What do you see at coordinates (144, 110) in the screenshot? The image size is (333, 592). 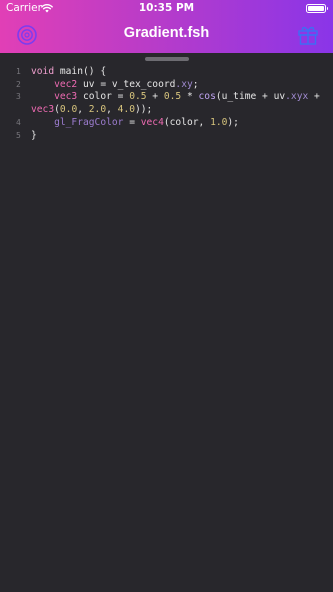 I see `code-token: ));` at bounding box center [144, 110].